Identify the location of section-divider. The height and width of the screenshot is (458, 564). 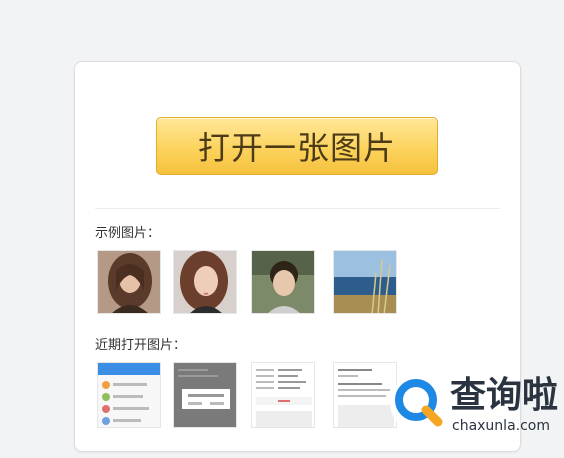
(297, 208).